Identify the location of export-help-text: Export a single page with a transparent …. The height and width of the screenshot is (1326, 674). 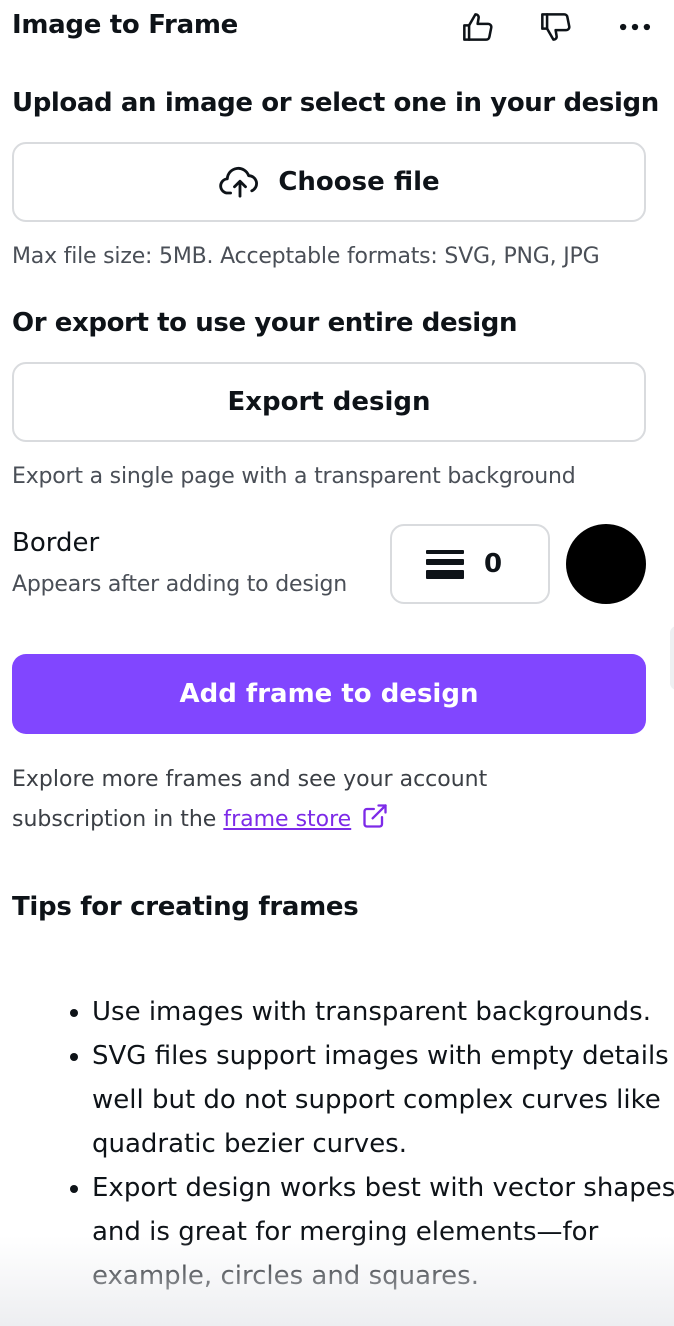
(294, 476).